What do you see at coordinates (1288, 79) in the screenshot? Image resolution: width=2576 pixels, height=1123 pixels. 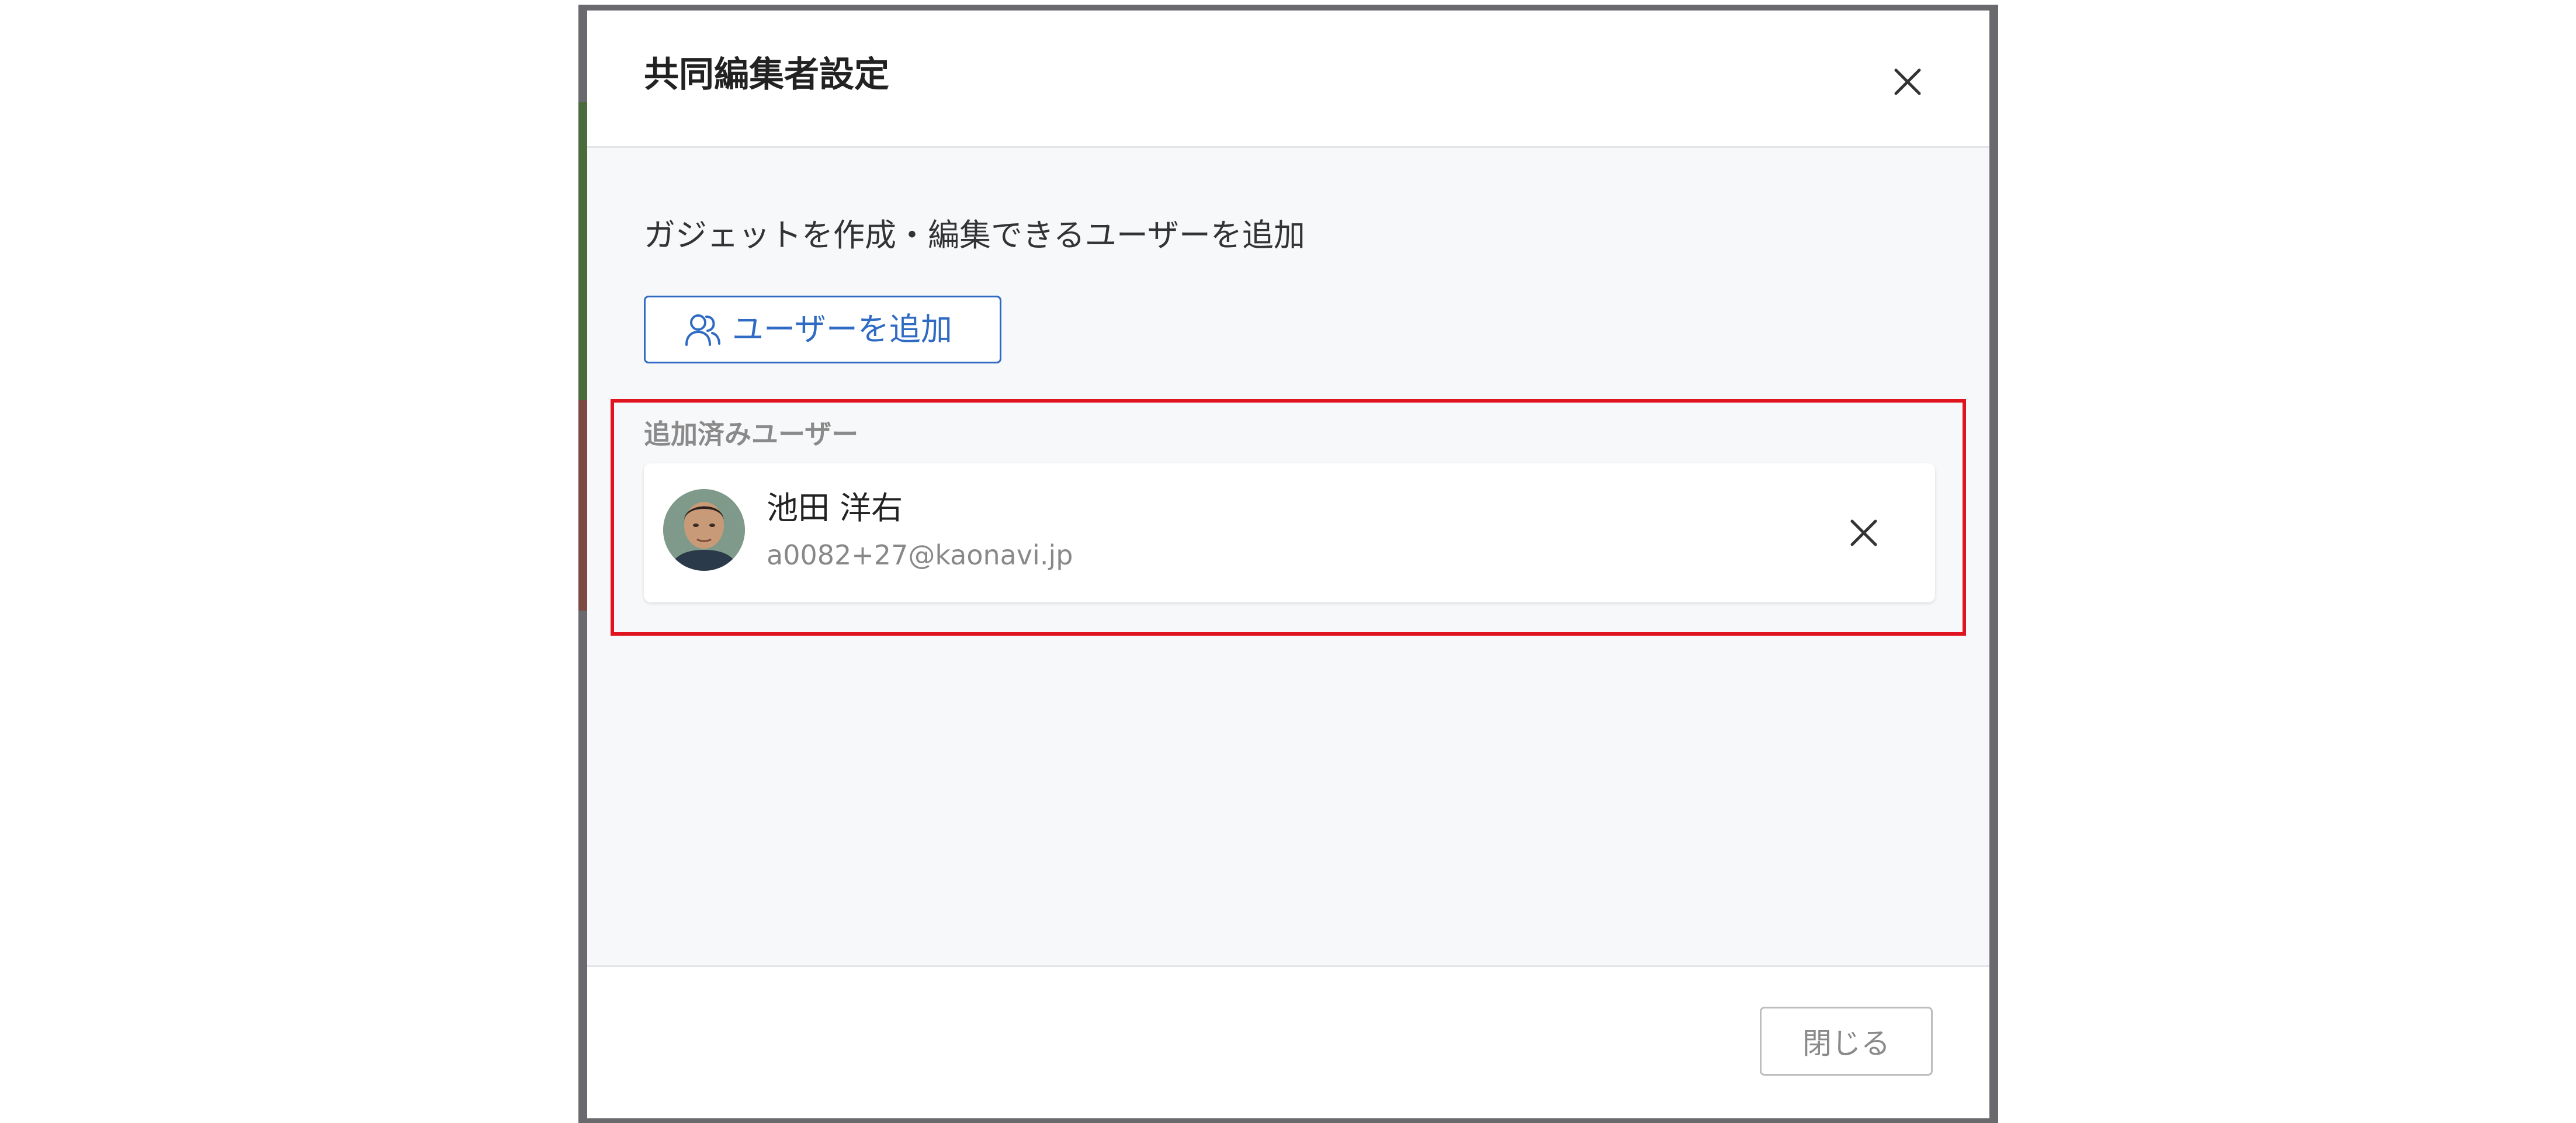 I see `dialog-header: 共同編集者設定` at bounding box center [1288, 79].